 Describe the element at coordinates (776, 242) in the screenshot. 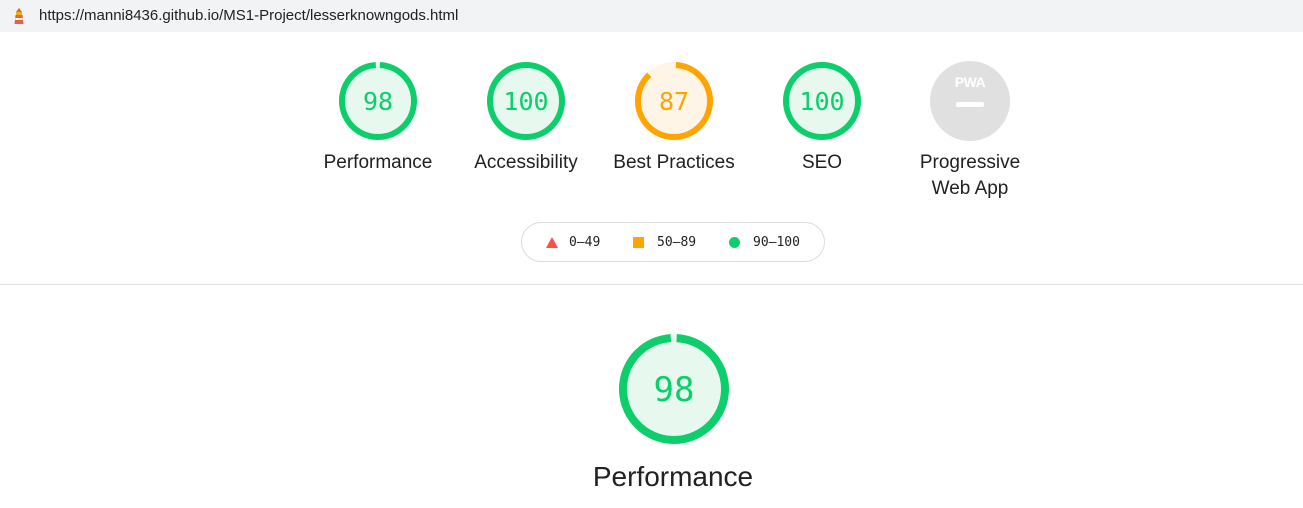

I see `legend-pass-range: 90–100` at that location.